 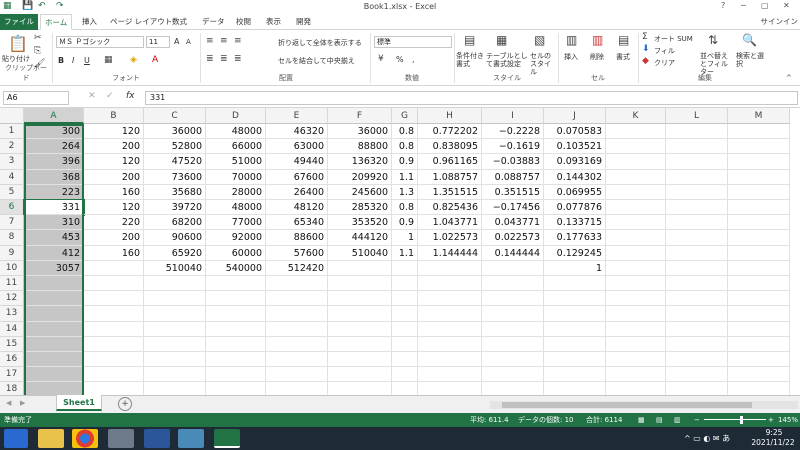 What do you see at coordinates (575, 284) in the screenshot?
I see `cell-j11` at bounding box center [575, 284].